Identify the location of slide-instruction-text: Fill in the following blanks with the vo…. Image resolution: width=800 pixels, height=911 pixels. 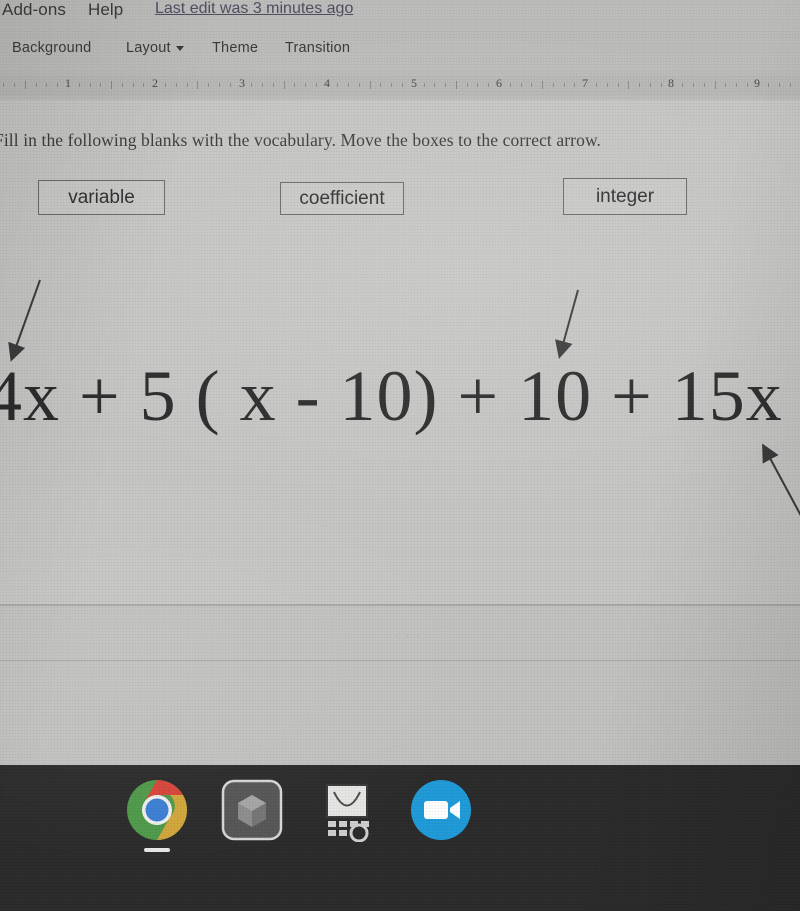
(301, 140).